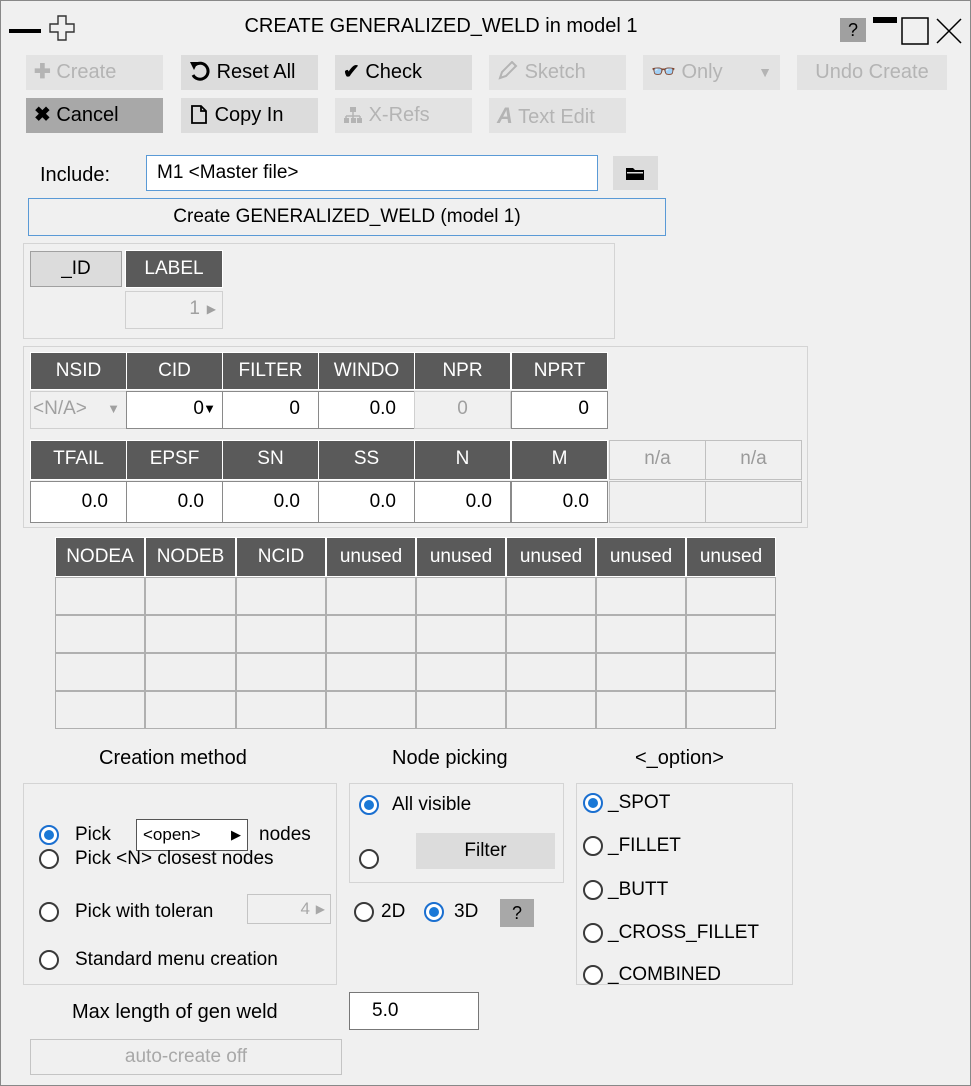  I want to click on copy-in-button: Copy In, so click(249, 115).